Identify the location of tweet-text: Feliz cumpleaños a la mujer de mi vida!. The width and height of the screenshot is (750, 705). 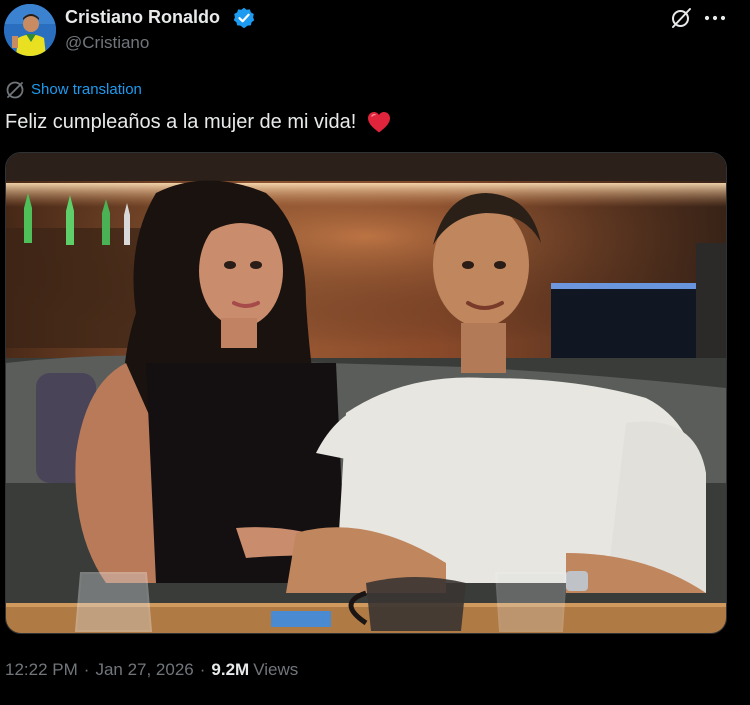
(198, 122).